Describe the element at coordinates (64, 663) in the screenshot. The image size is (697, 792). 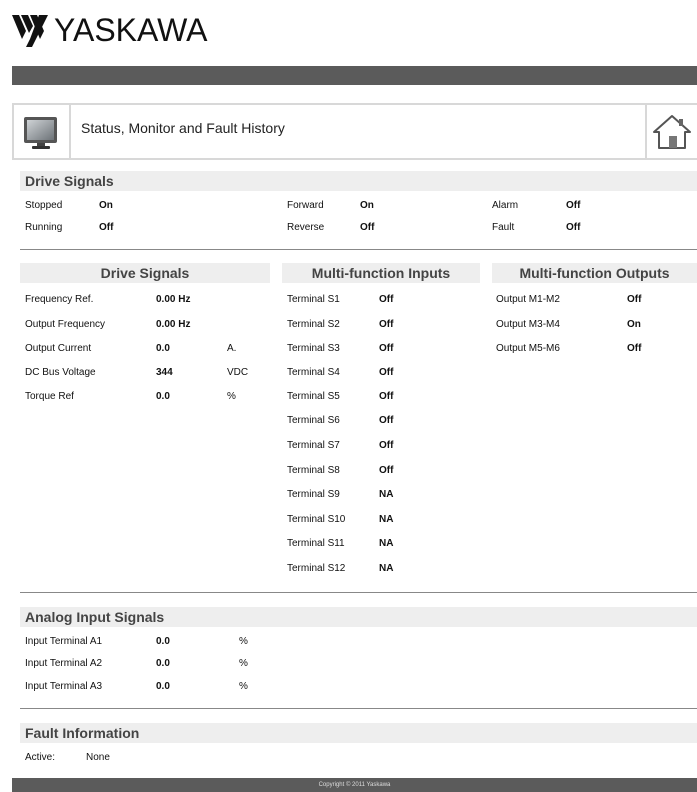
I see `analog-label: Input Terminal A2` at that location.